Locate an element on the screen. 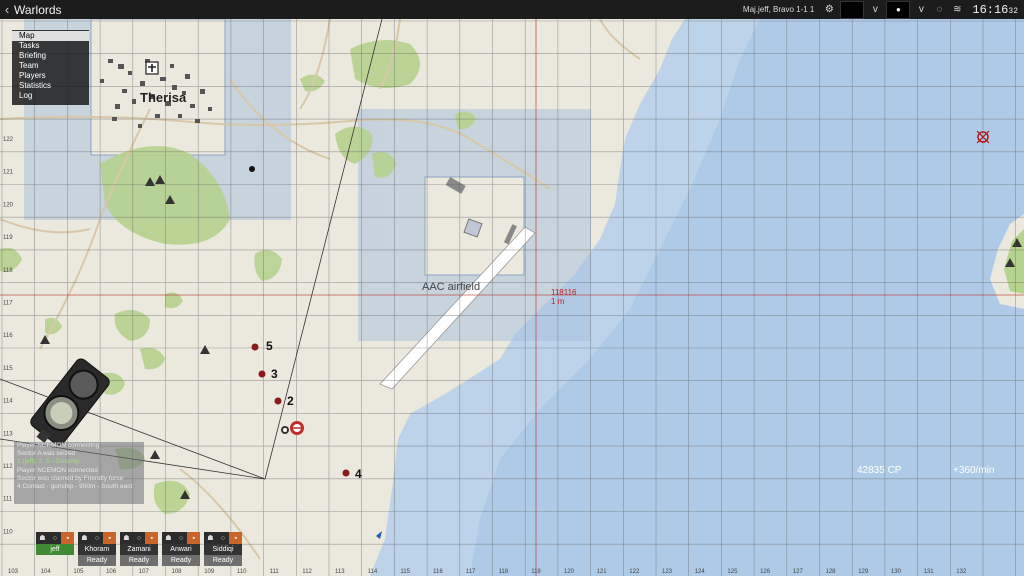 The height and width of the screenshot is (576, 1024). waypoint-label: 4 is located at coordinates (358, 474).